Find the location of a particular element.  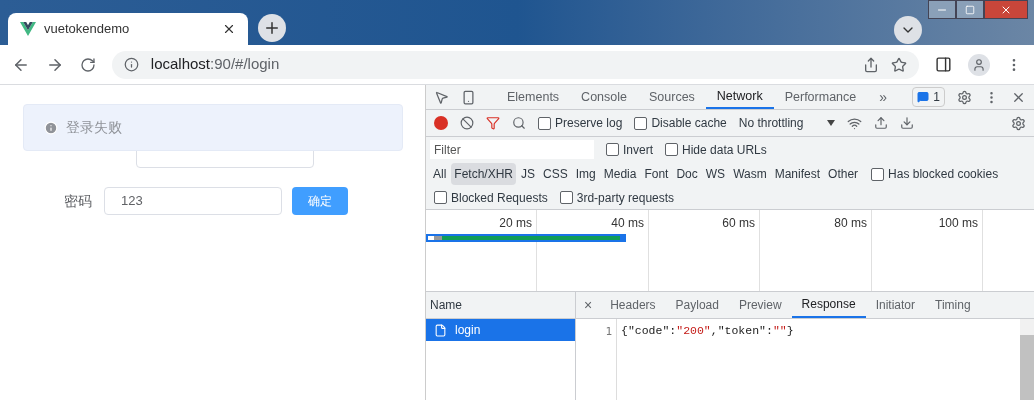

tab-search-button is located at coordinates (908, 30).